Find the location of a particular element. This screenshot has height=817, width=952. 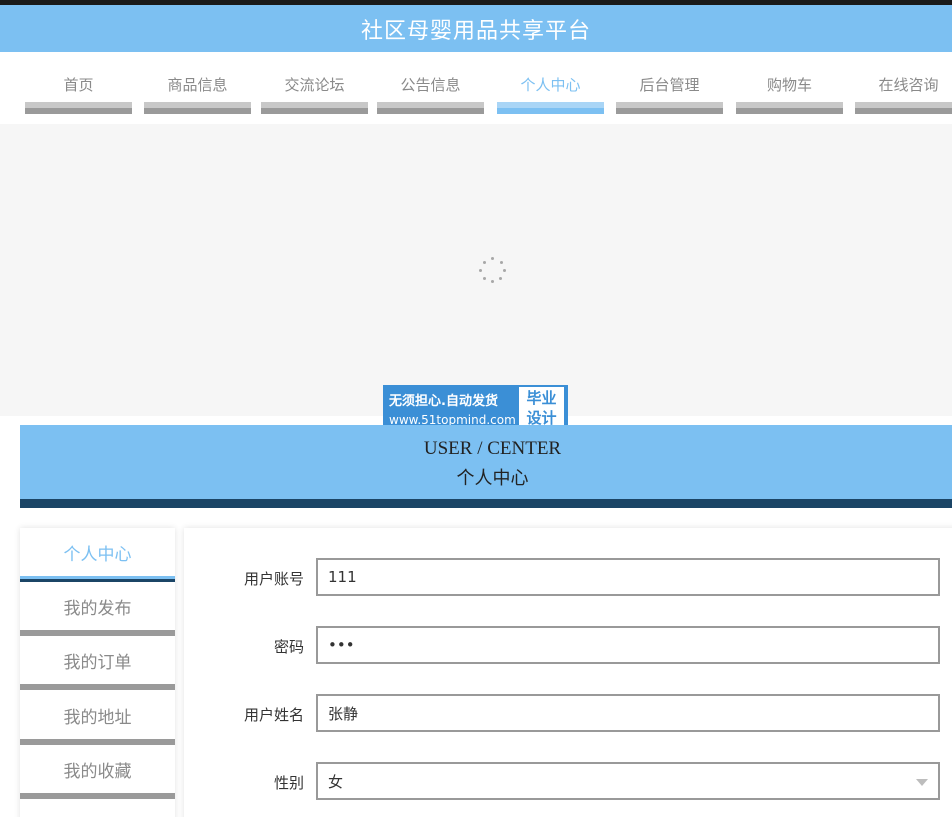

nav-item-label: 个人中心 is located at coordinates (550, 85).